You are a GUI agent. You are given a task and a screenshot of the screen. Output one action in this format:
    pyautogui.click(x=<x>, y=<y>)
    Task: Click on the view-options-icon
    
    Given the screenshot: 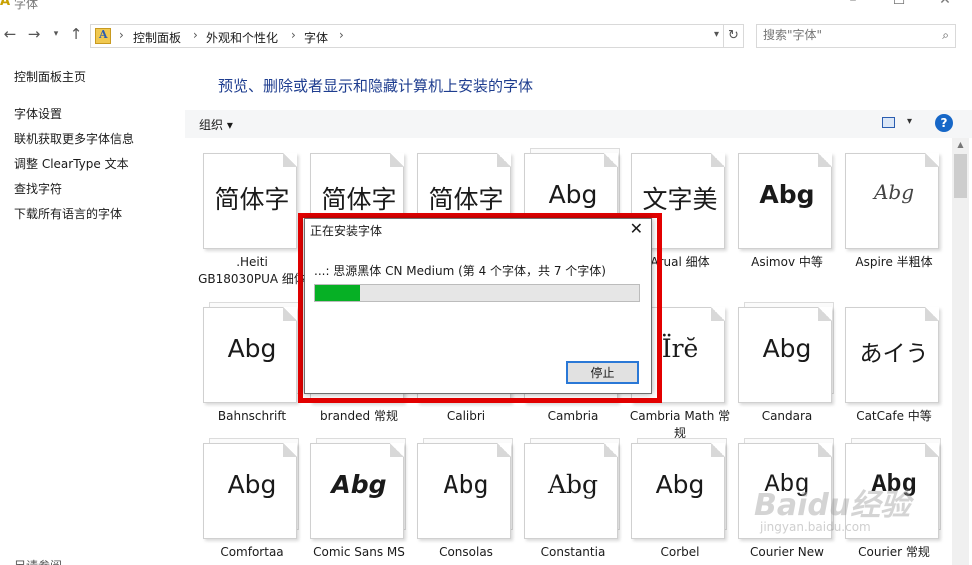 What is the action you would take?
    pyautogui.click(x=888, y=122)
    